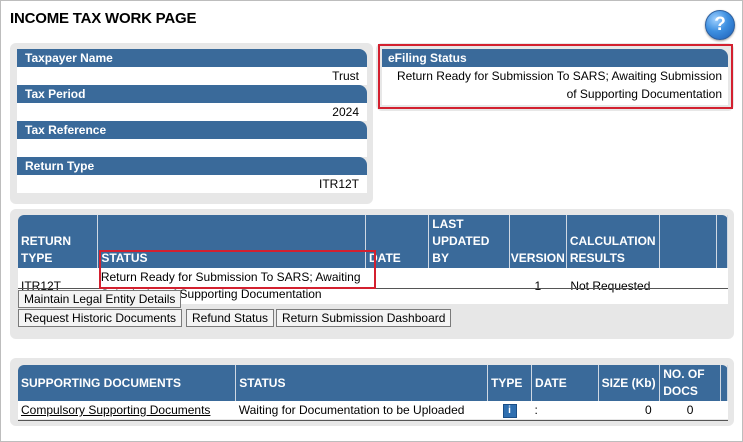 The image size is (743, 442). I want to click on maintain-legal-entity-button: Maintain Legal Entity Details, so click(100, 299).